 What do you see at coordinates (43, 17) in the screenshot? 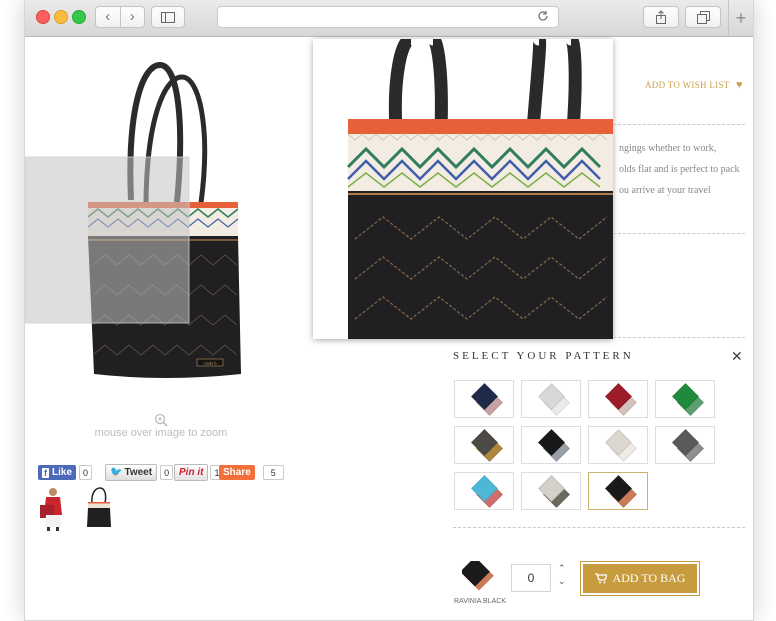
I see `close-window-button` at bounding box center [43, 17].